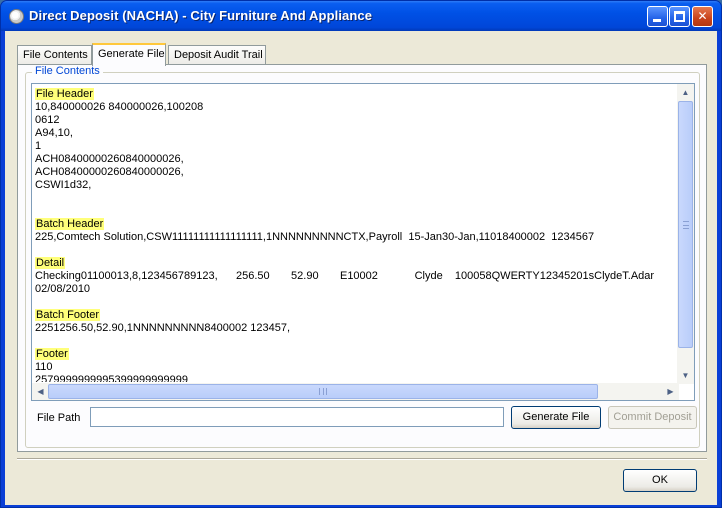  I want to click on minimize-button, so click(657, 16).